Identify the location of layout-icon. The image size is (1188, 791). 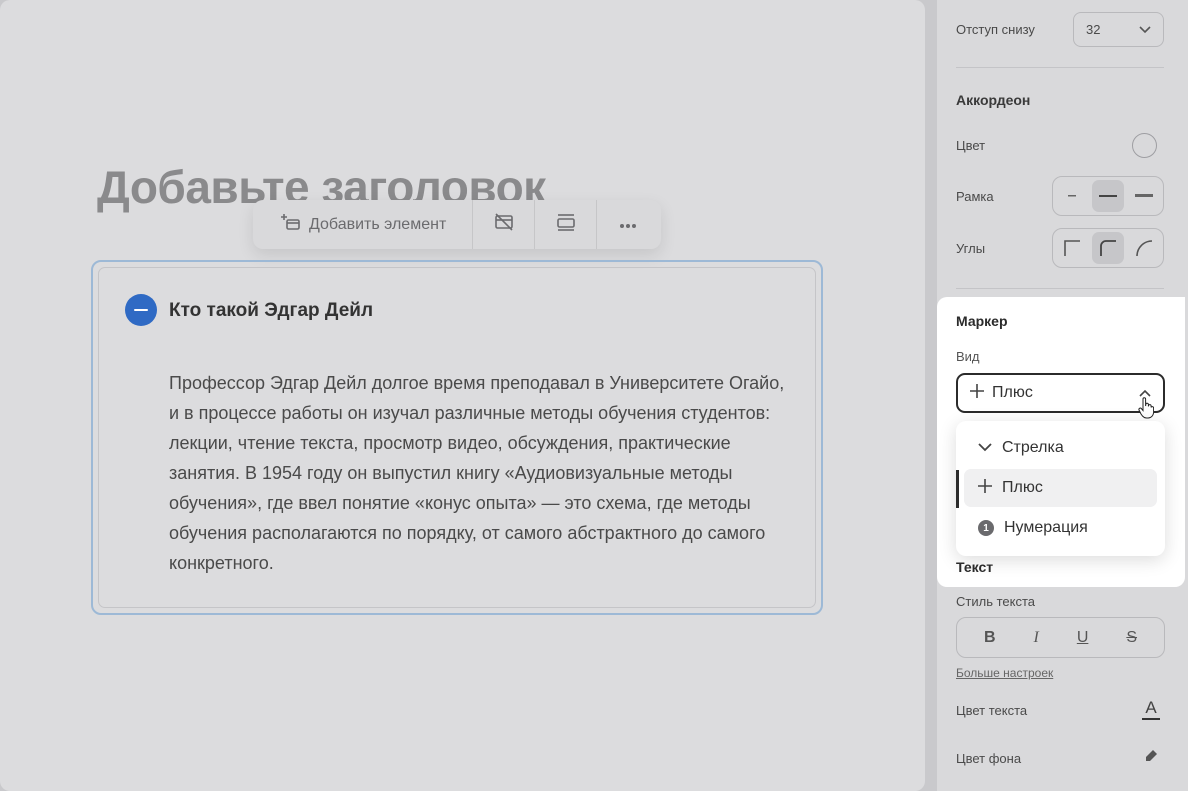
(566, 224).